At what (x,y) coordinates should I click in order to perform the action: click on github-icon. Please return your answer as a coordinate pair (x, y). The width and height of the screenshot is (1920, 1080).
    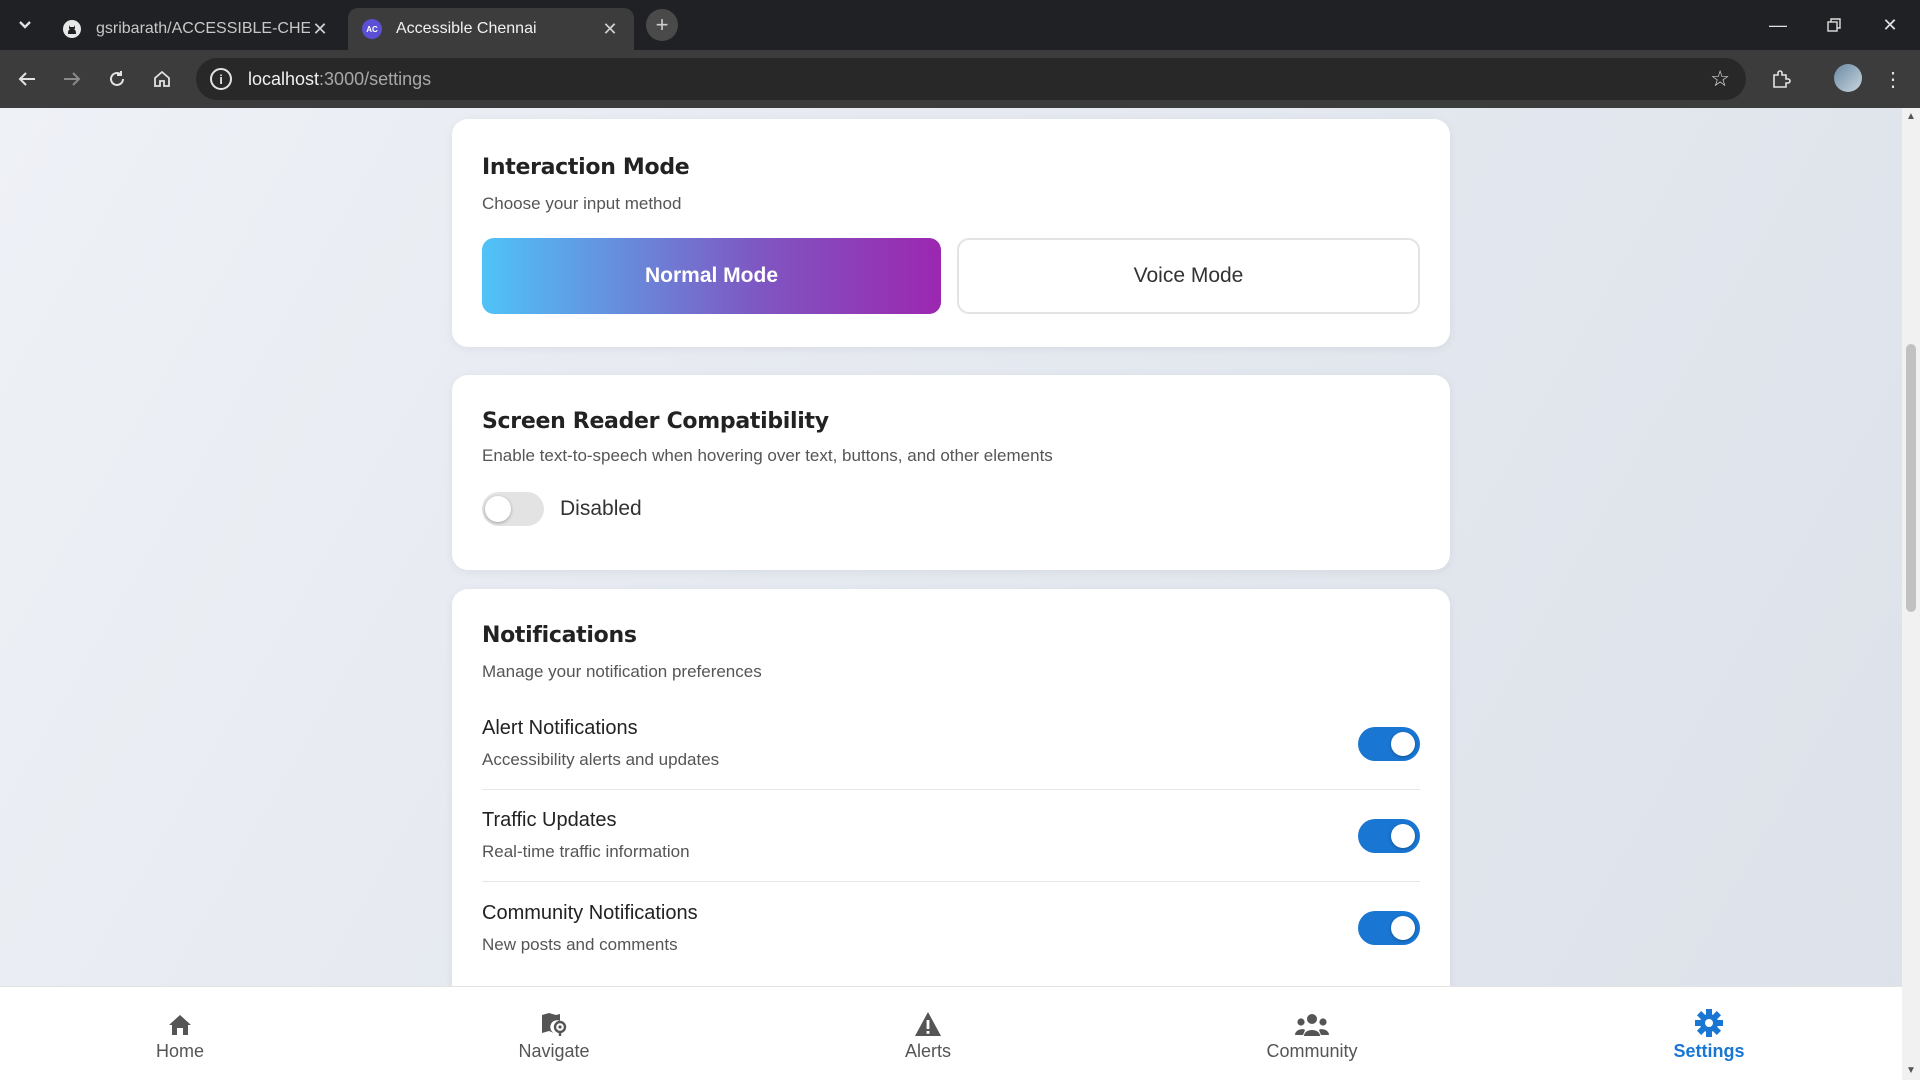
    Looking at the image, I should click on (72, 29).